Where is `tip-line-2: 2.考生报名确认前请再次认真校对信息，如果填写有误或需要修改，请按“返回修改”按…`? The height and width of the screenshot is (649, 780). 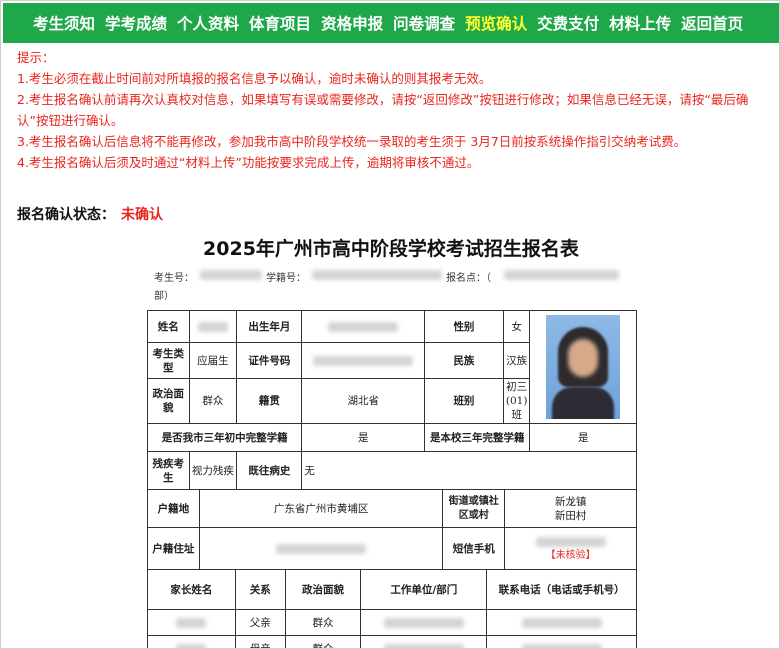 tip-line-2: 2.考生报名确认前请再次认真校对信息，如果填写有误或需要修改，请按“返回修改”按… is located at coordinates (383, 110).